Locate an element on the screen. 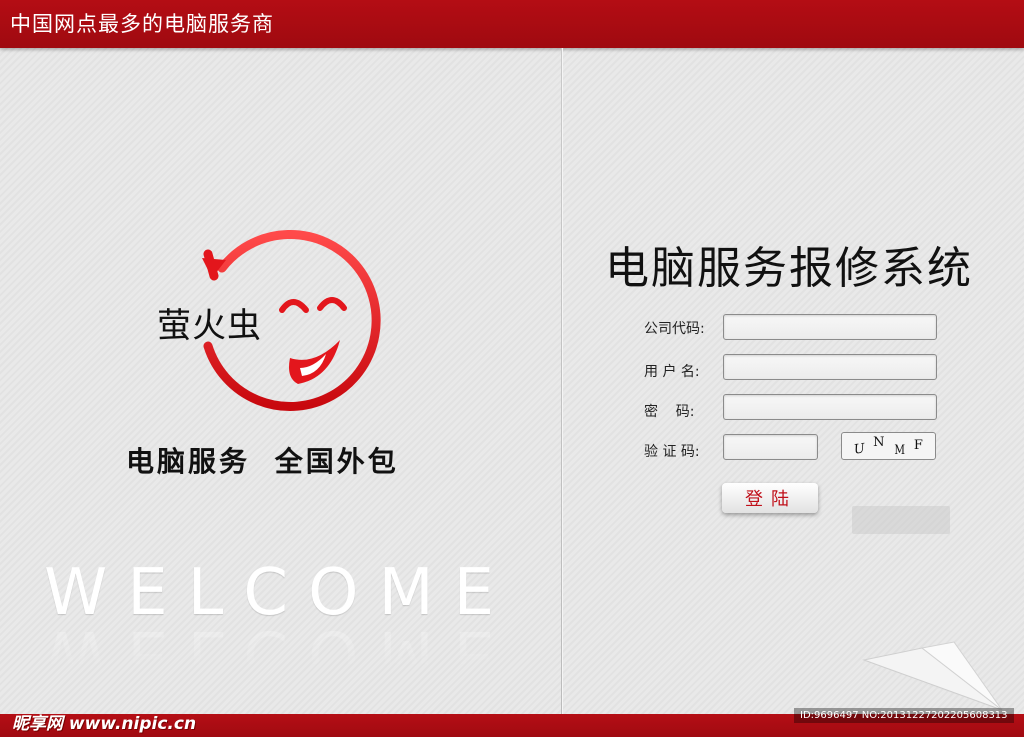 The width and height of the screenshot is (1024, 737). paper-plane-icon is located at coordinates (932, 676).